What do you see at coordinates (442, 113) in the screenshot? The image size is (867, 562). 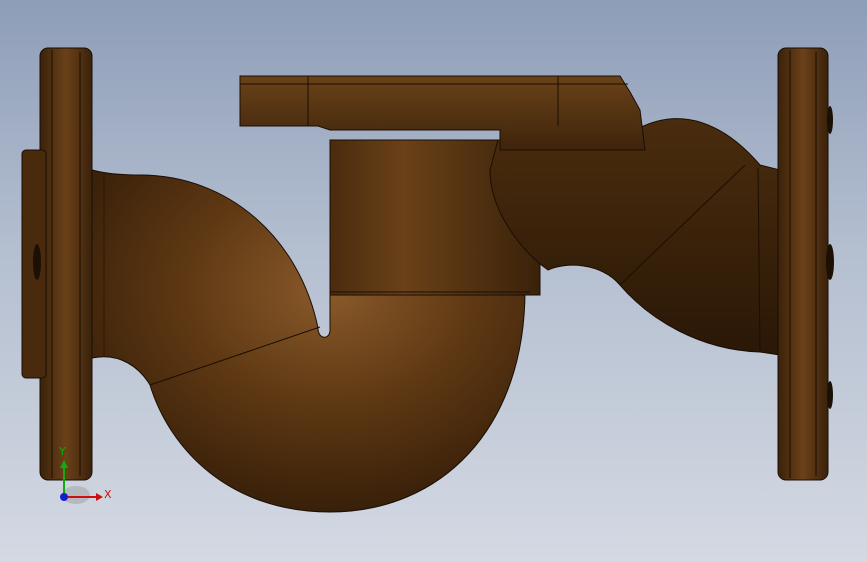 I see `top-mounting-plate` at bounding box center [442, 113].